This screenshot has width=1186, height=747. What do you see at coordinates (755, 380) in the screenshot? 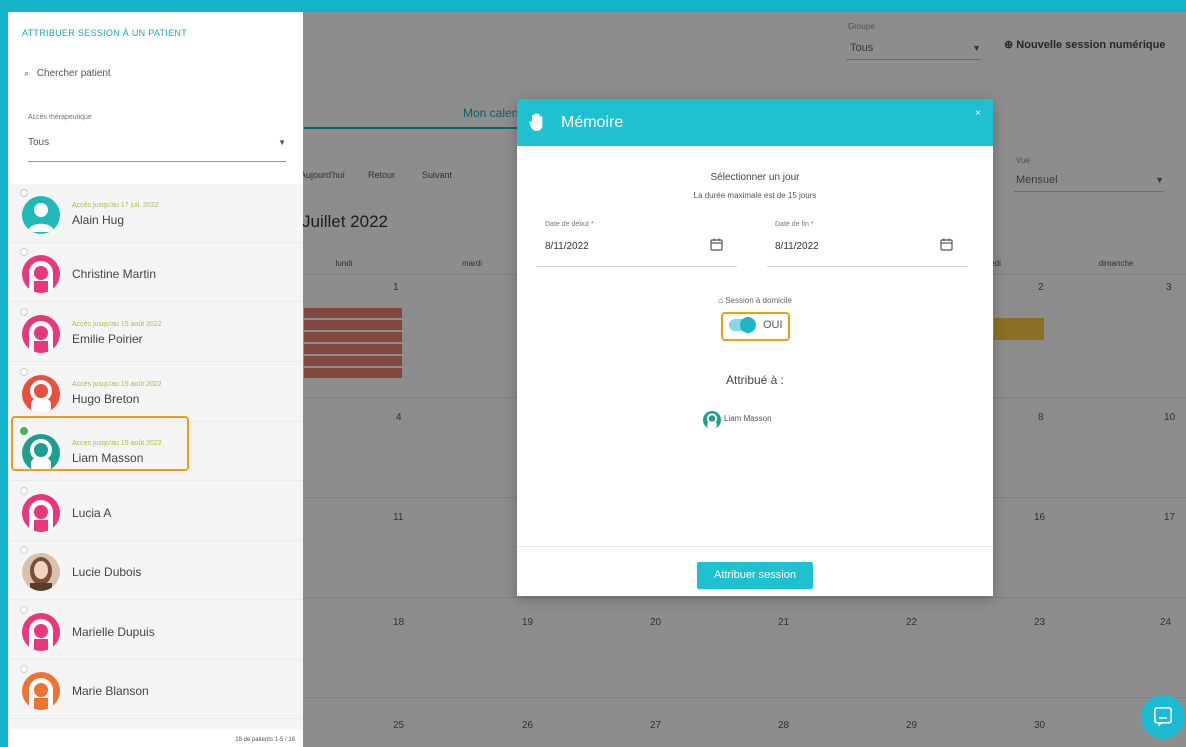
I see `attributed-to-label: Attribué à :` at bounding box center [755, 380].